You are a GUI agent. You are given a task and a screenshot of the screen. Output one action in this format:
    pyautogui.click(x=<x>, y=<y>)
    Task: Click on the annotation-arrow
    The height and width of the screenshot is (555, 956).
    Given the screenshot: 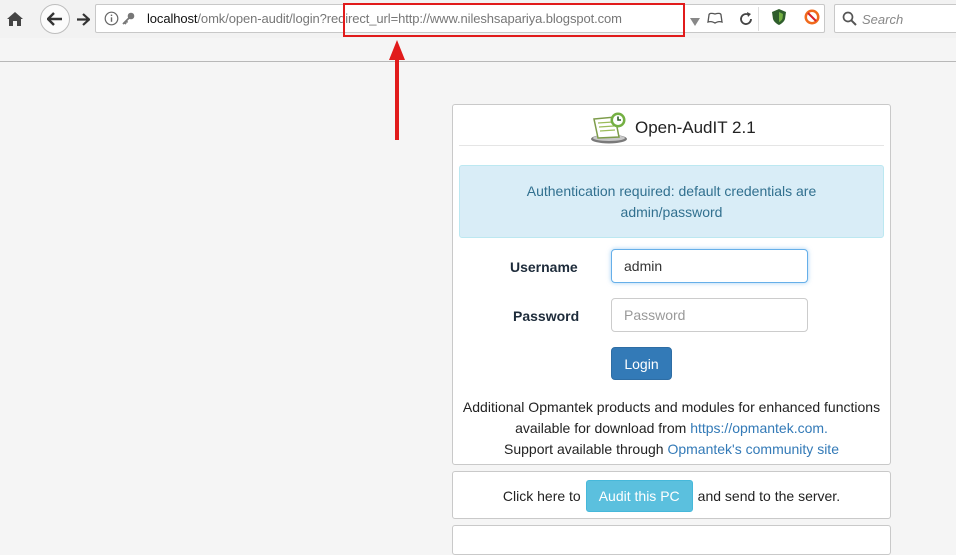 What is the action you would take?
    pyautogui.click(x=397, y=90)
    